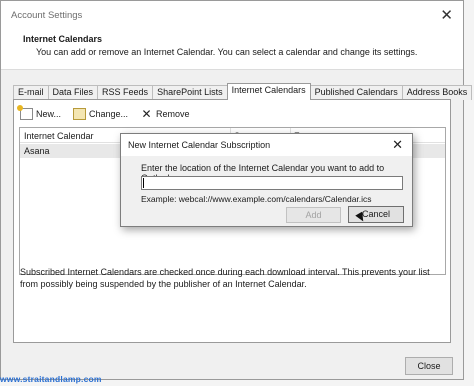  What do you see at coordinates (63, 39) in the screenshot?
I see `section-title: Internet Calendars` at bounding box center [63, 39].